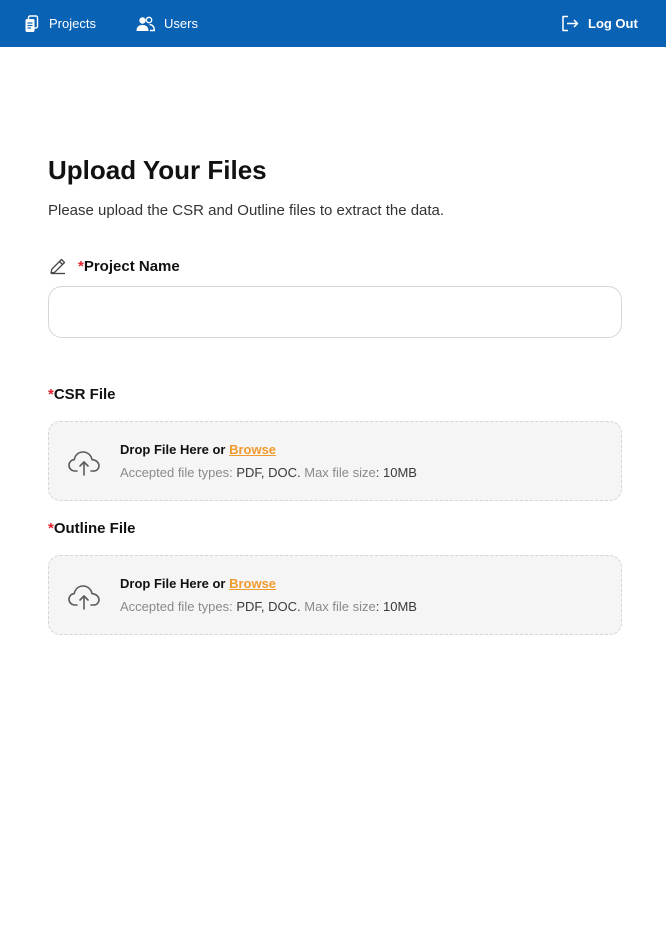  Describe the element at coordinates (333, 23) in the screenshot. I see `top-navigation-bar: Projects Users Log Out` at that location.